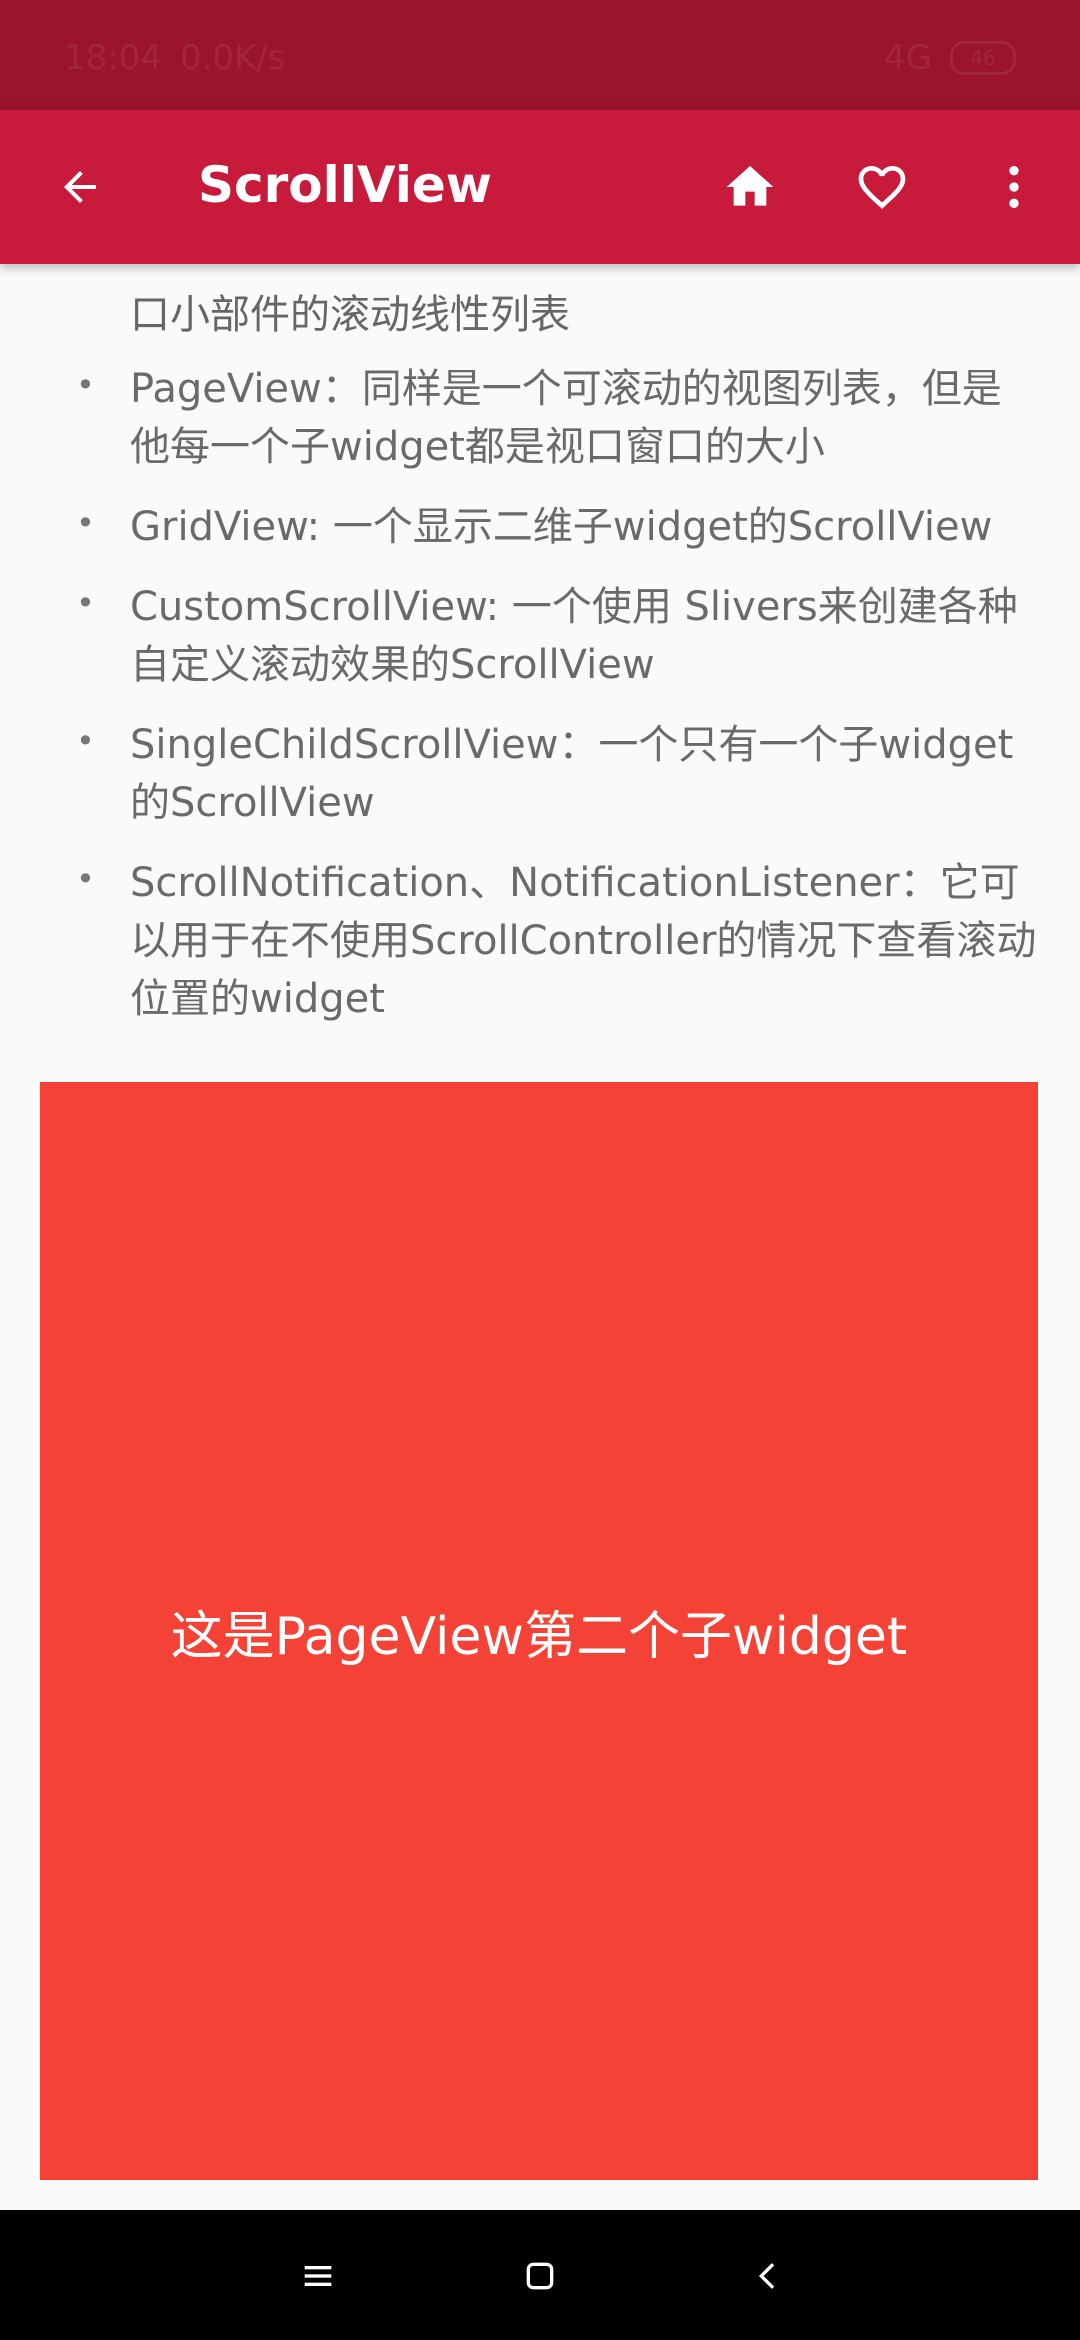  I want to click on status-left: 18:04 0.0K/s, so click(175, 58).